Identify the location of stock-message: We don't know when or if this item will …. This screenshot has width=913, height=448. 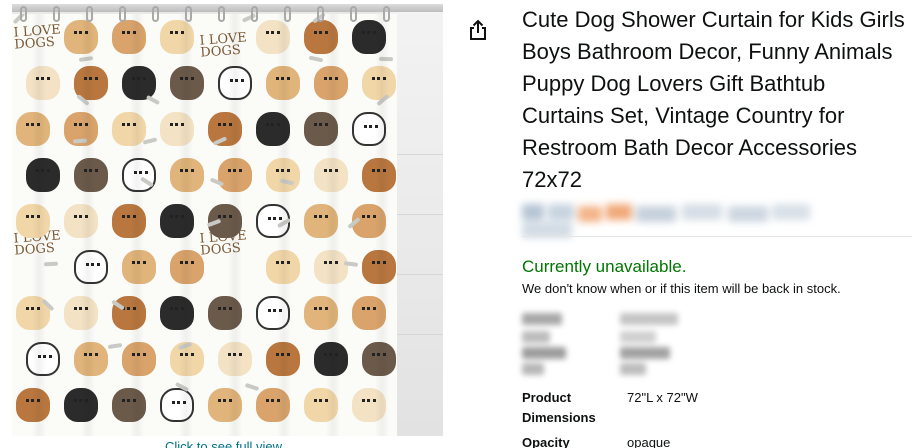
(681, 288).